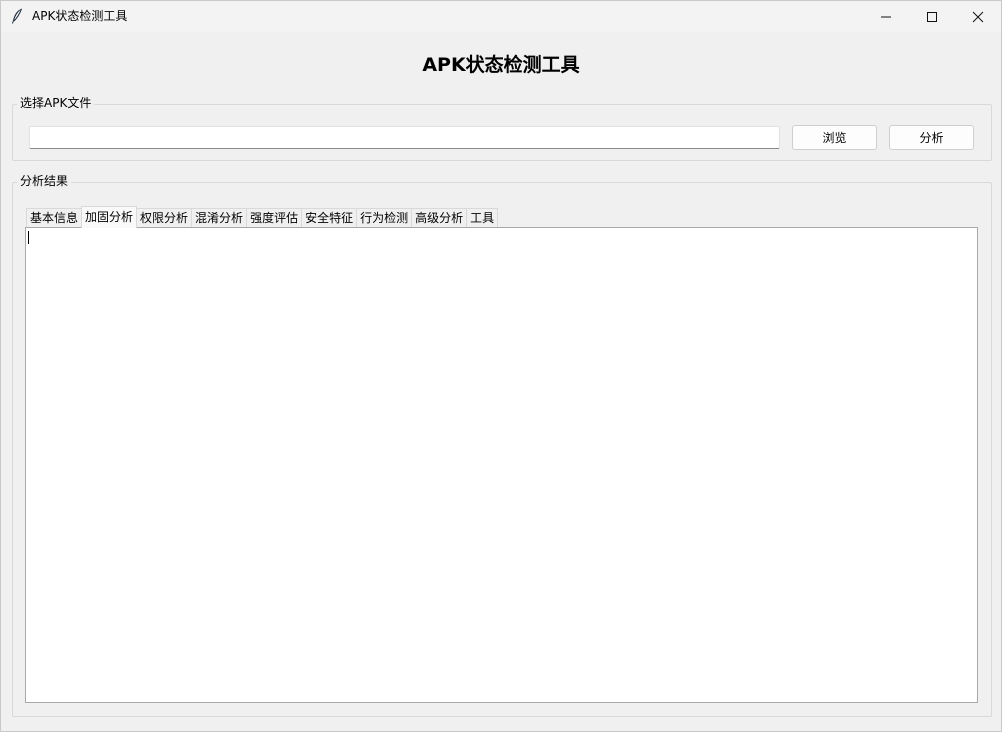  What do you see at coordinates (501, 65) in the screenshot?
I see `page-title: APK状态检测工具` at bounding box center [501, 65].